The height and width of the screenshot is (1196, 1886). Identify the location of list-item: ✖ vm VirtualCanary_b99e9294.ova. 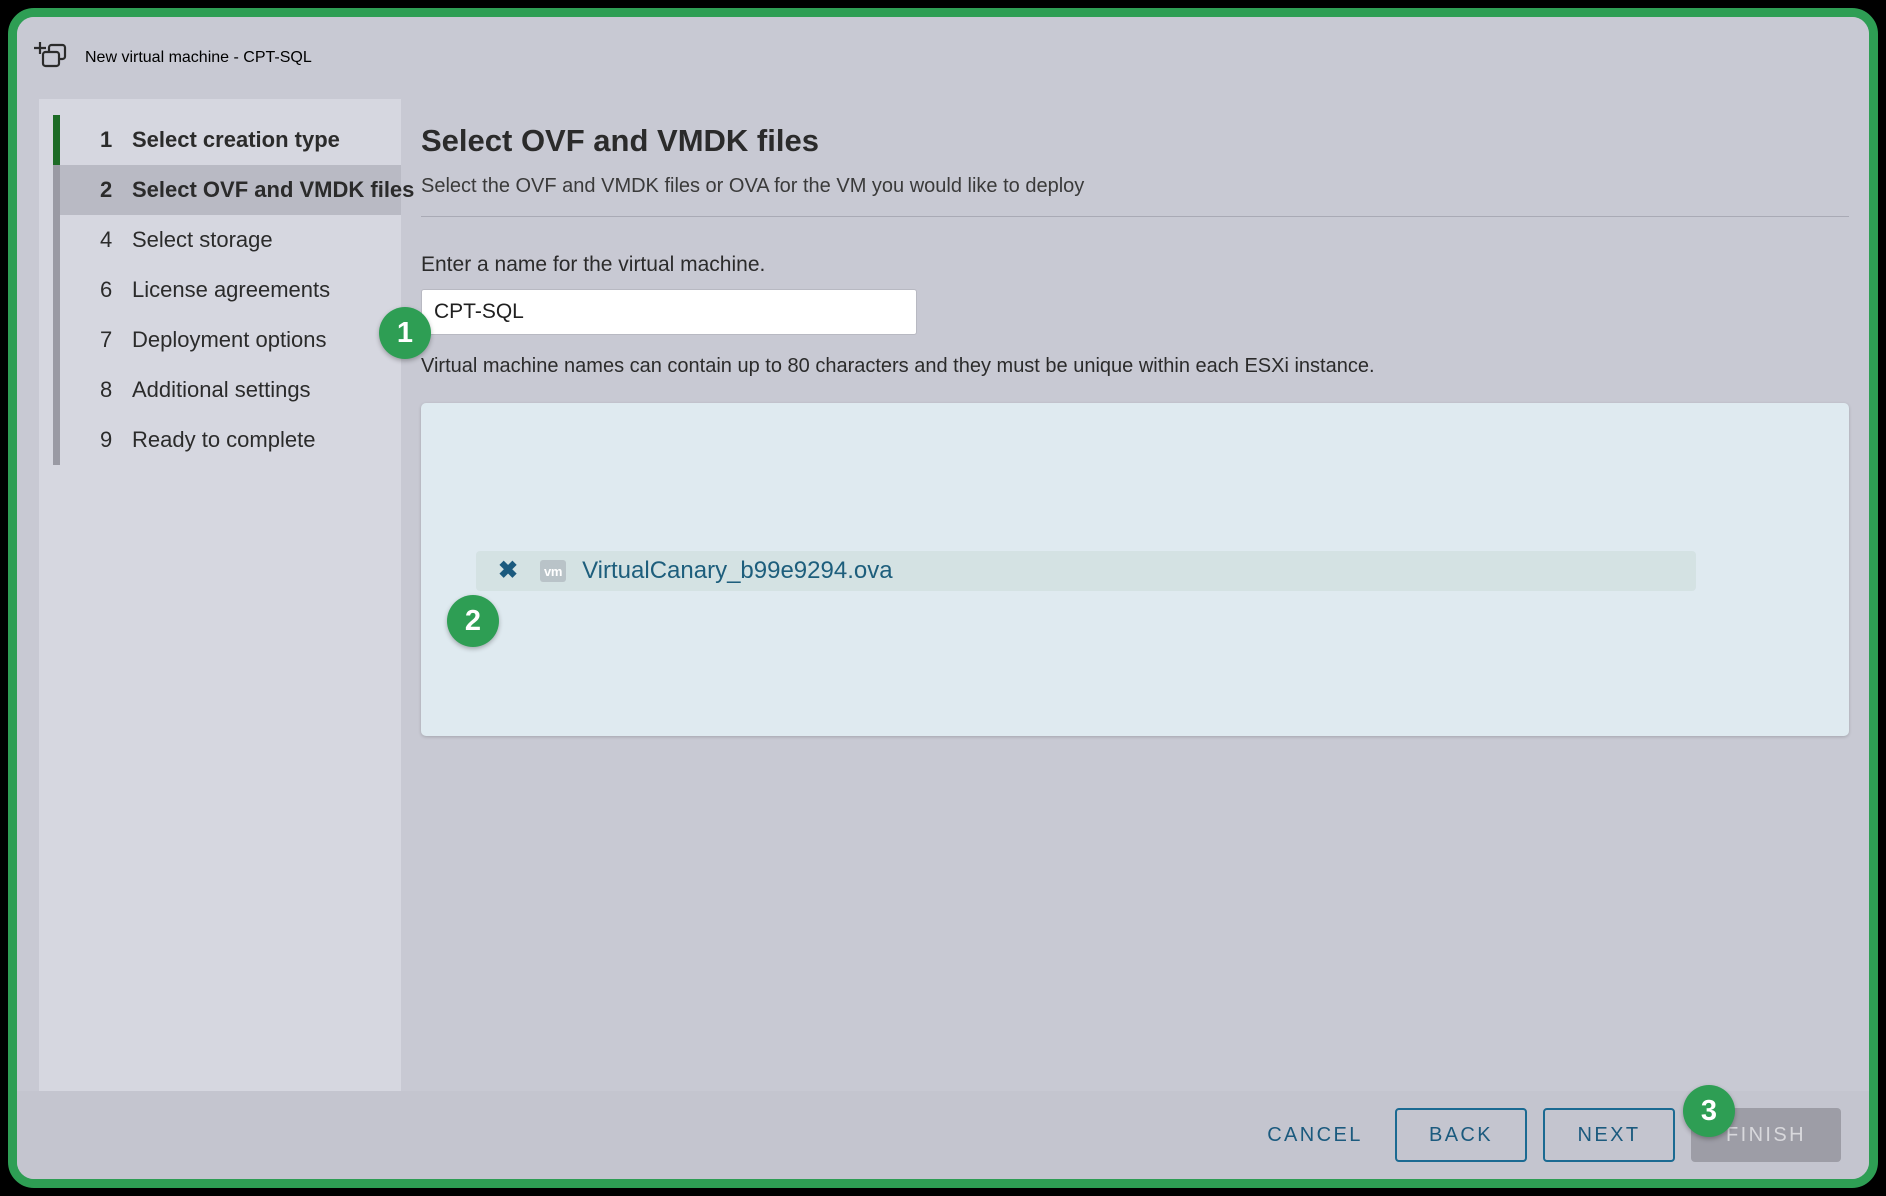
(1086, 571).